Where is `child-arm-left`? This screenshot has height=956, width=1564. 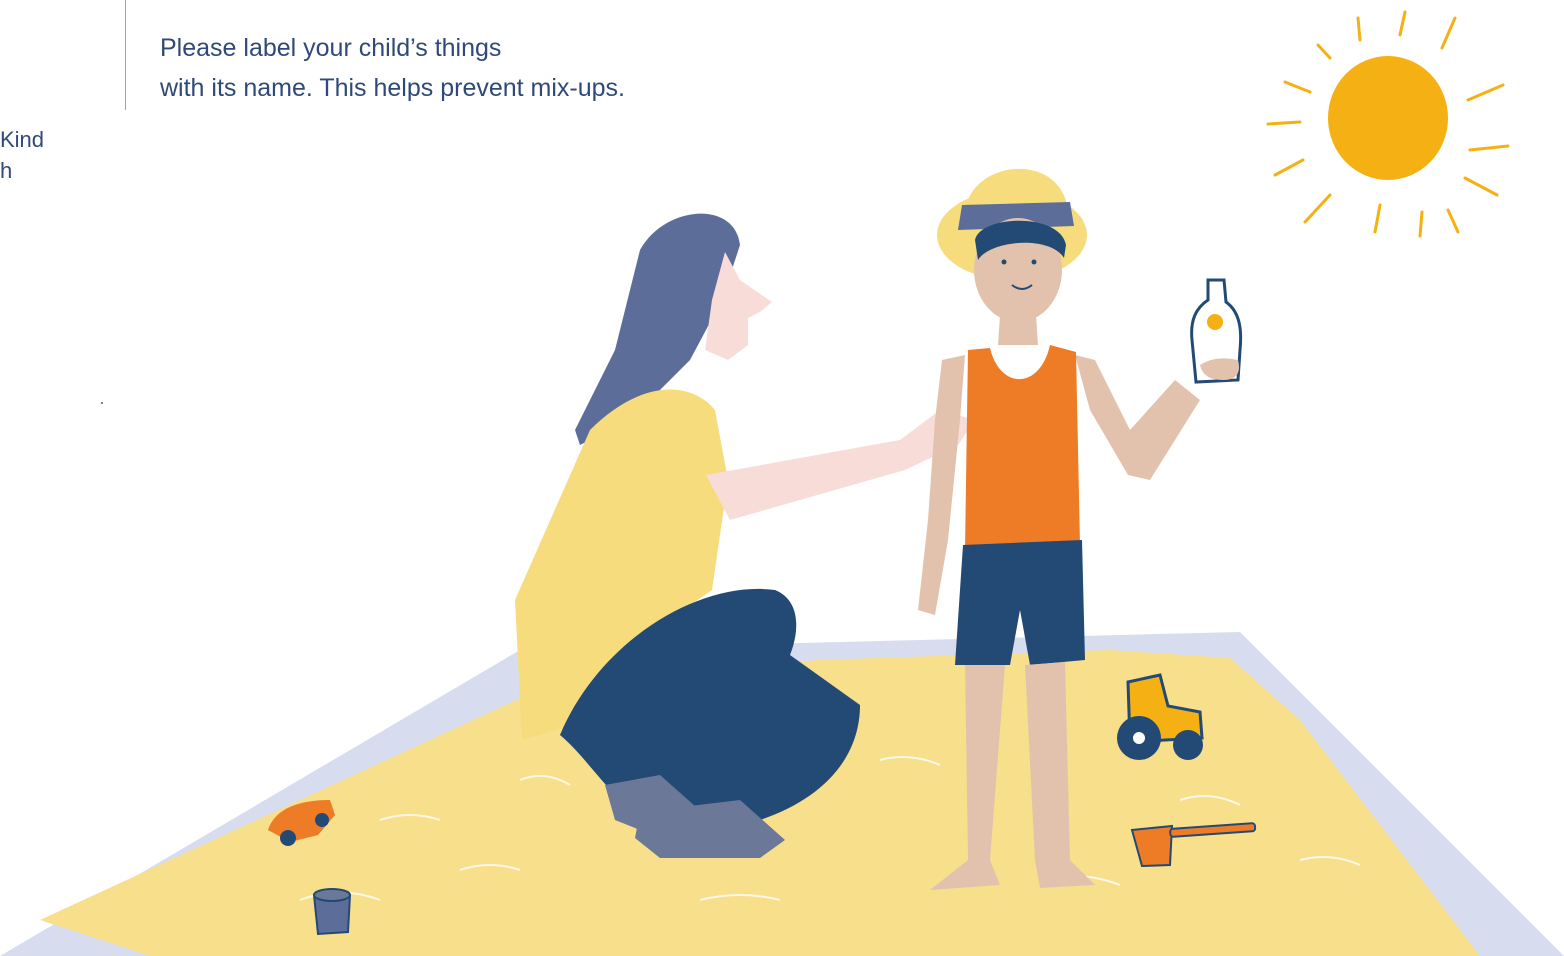
child-arm-left is located at coordinates (941, 485).